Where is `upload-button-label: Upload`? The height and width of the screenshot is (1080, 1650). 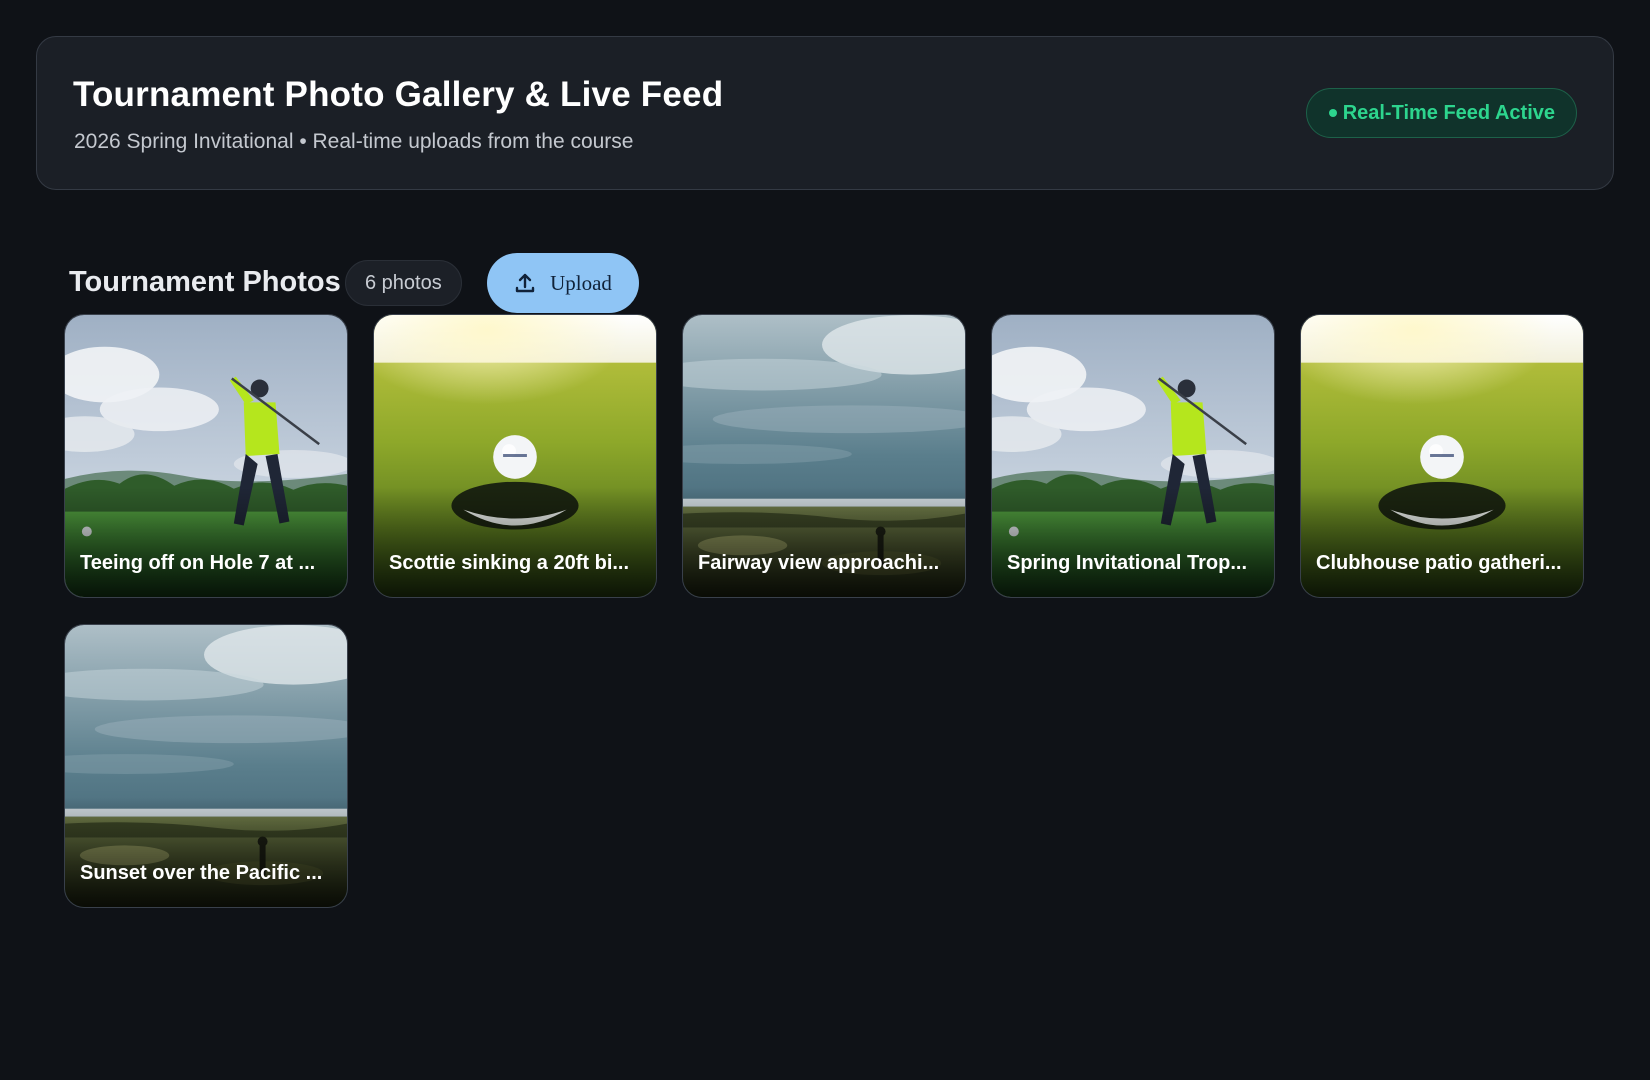
upload-button-label: Upload is located at coordinates (581, 282).